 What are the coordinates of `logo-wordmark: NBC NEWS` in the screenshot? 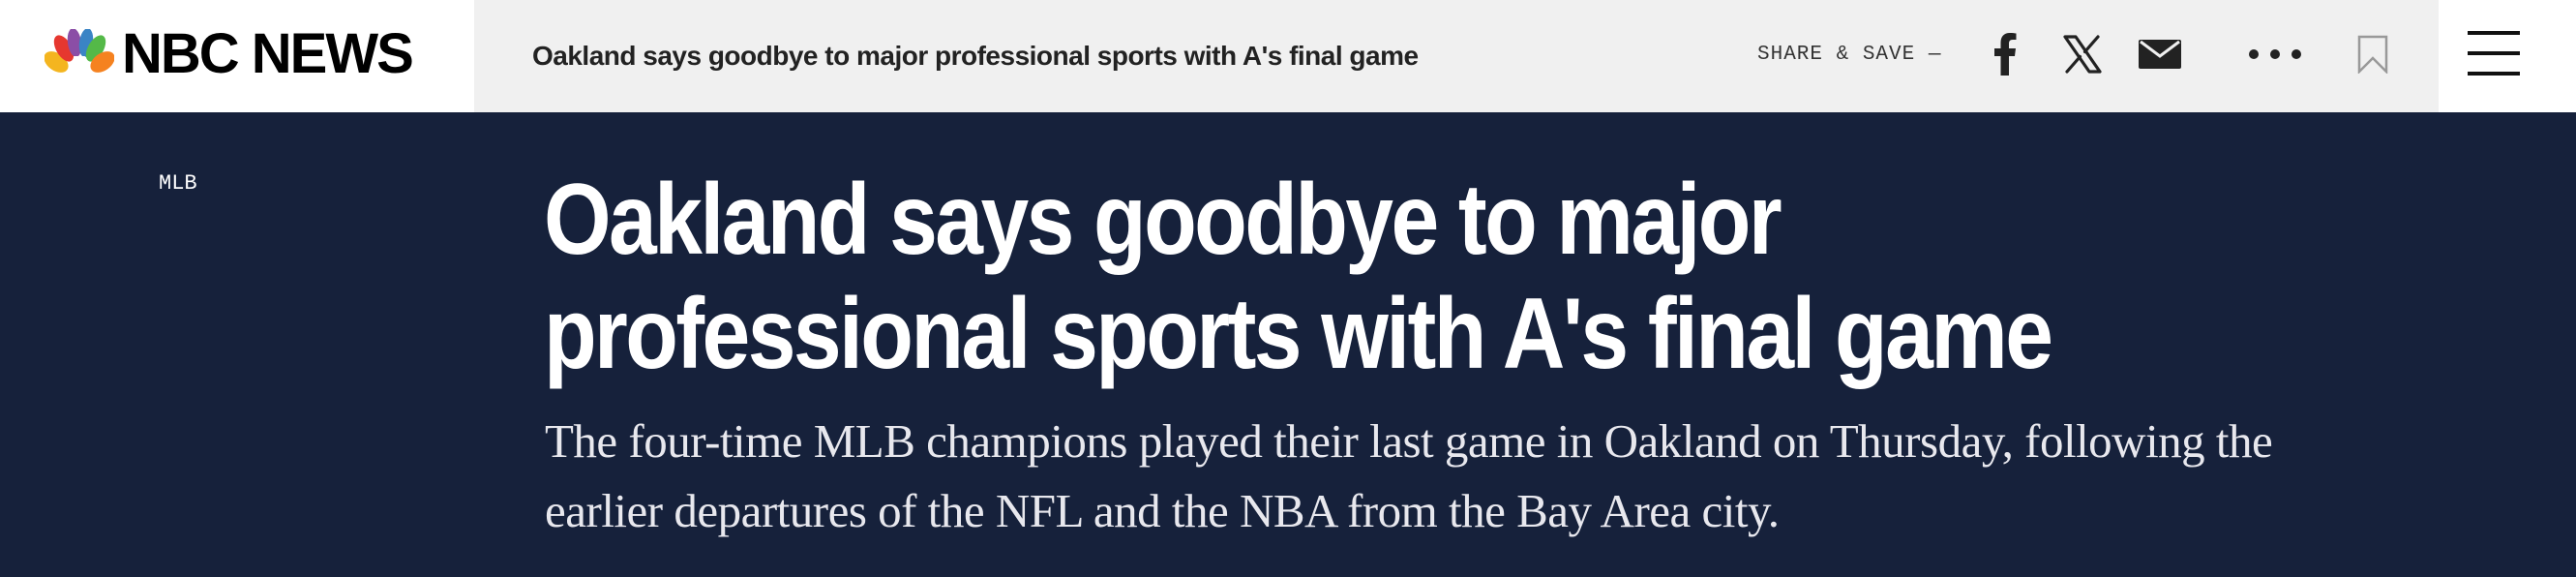 It's located at (268, 53).